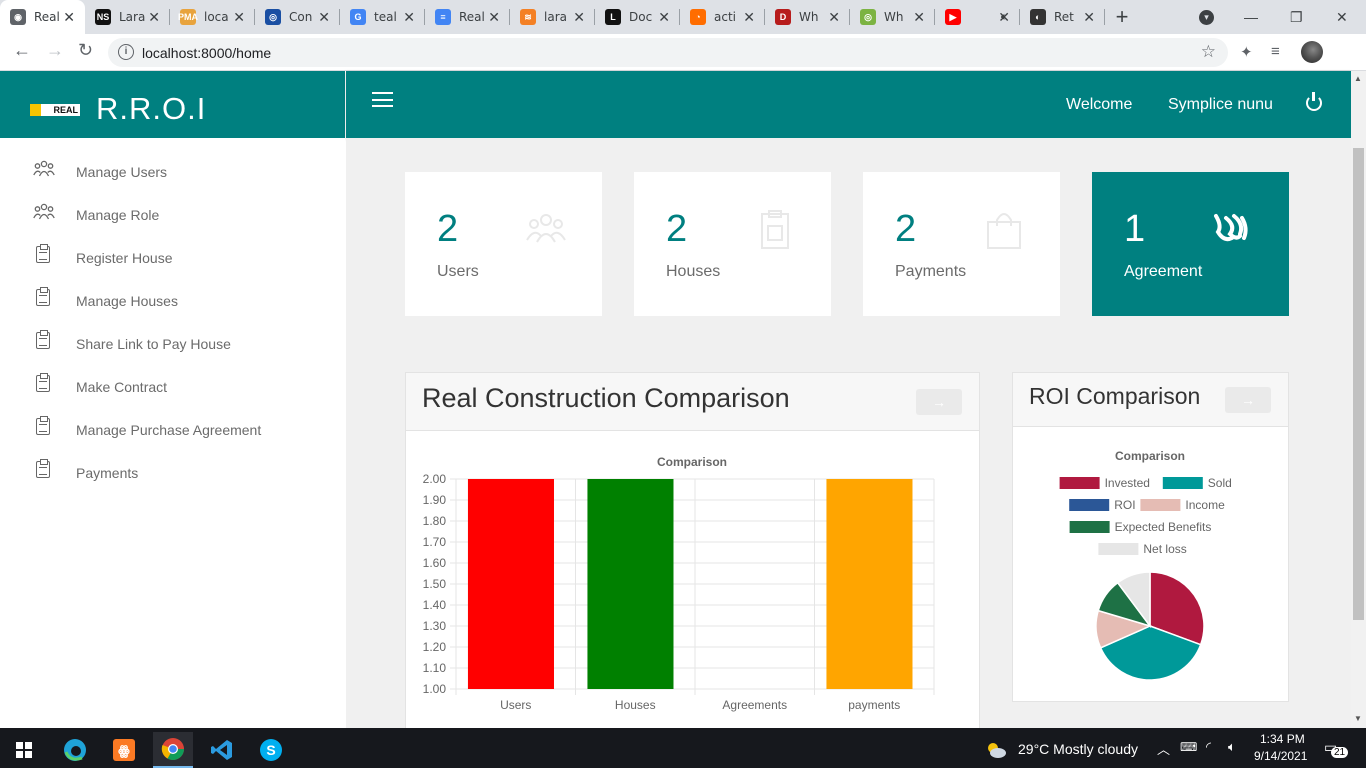 Image resolution: width=1366 pixels, height=768 pixels. I want to click on browser-tab: ◐ Ret ✕, so click(1062, 17).